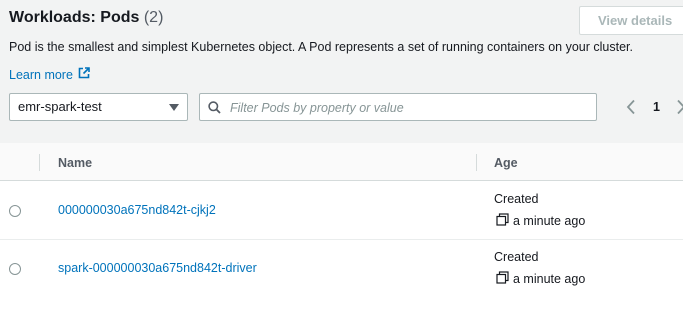 Image resolution: width=683 pixels, height=319 pixels. I want to click on page-title: Workloads: Pods (2), so click(86, 18).